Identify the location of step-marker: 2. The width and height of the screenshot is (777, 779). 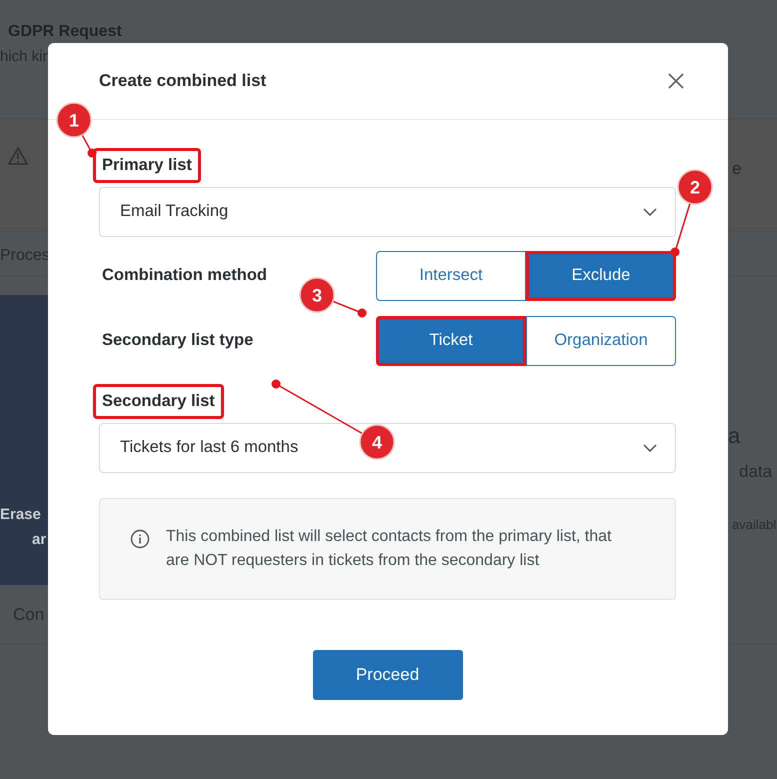
(695, 187).